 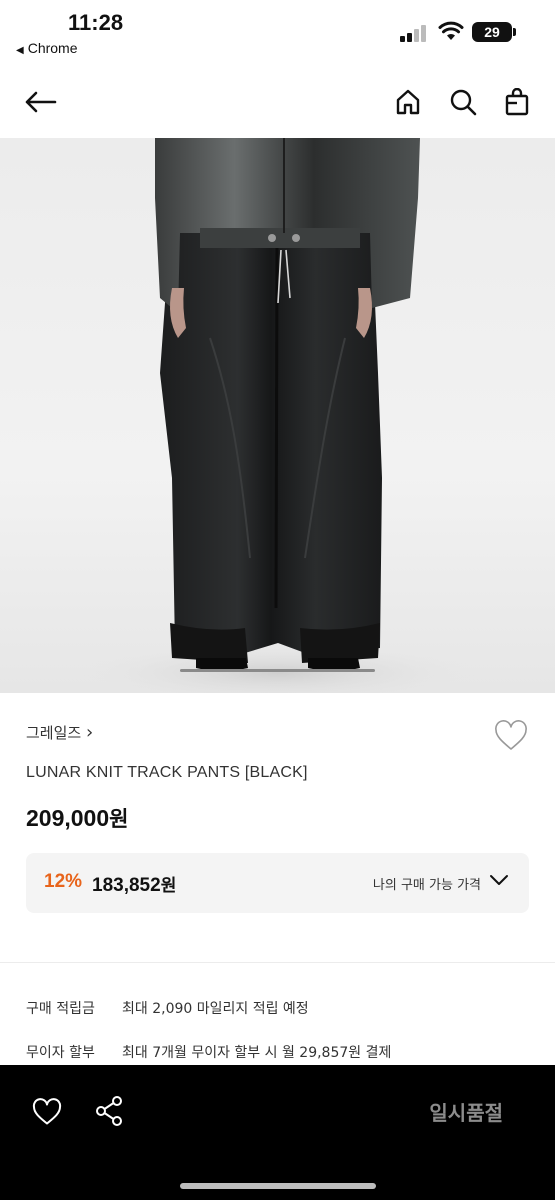 I want to click on info-label: 무이자 할부, so click(x=60, y=1053).